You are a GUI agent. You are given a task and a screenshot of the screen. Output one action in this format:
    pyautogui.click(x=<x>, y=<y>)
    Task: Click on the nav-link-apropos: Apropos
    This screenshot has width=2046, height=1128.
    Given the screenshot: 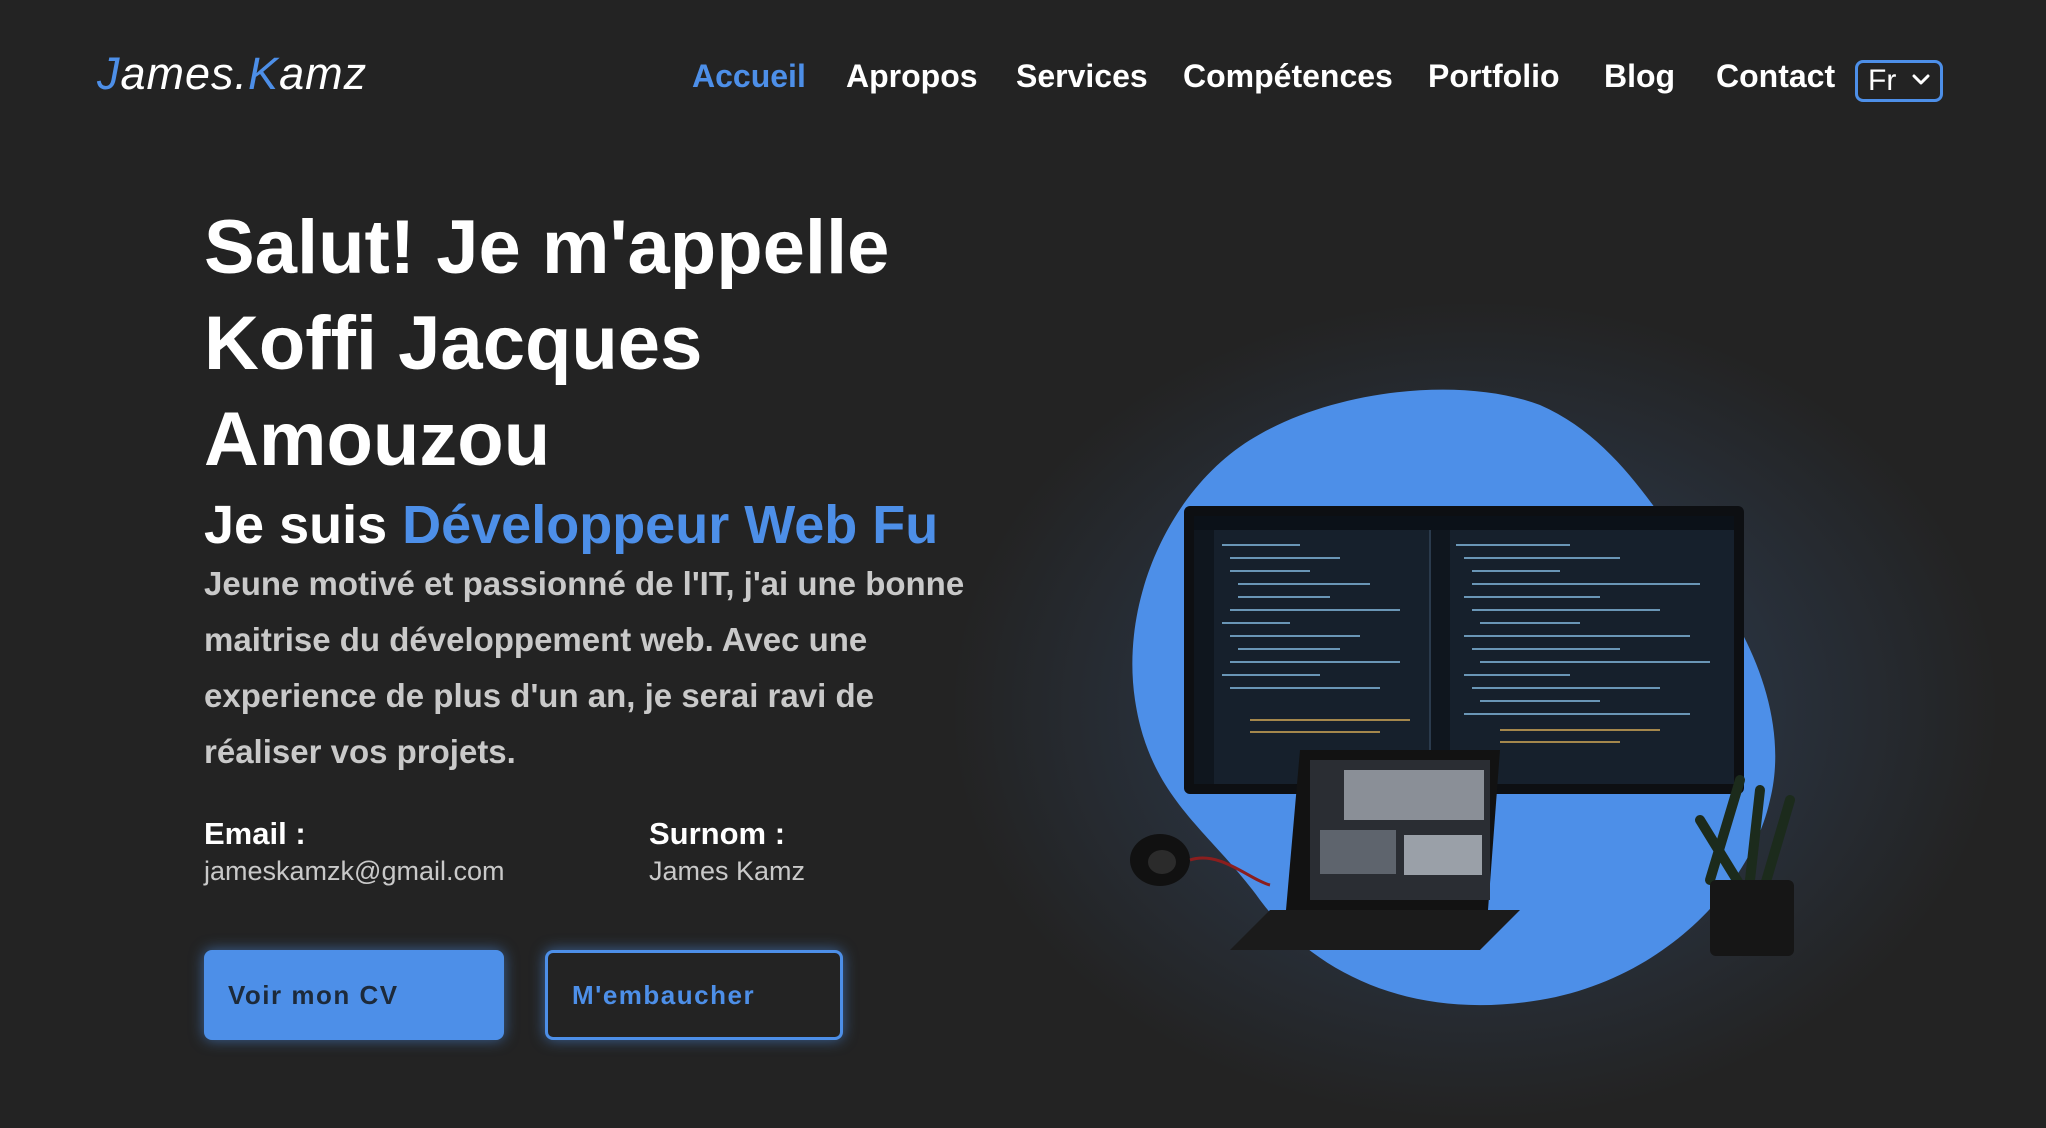 What is the action you would take?
    pyautogui.click(x=912, y=76)
    